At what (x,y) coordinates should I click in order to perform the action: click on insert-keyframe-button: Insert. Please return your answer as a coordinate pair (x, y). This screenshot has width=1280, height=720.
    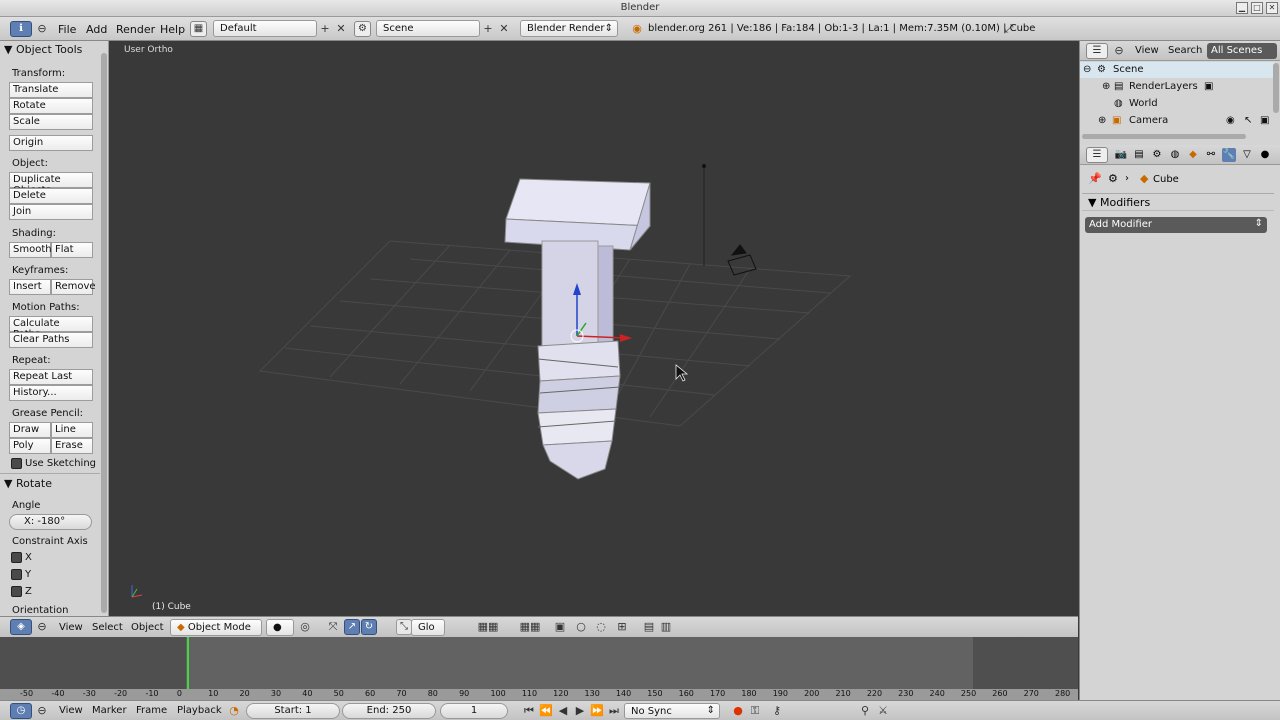
    Looking at the image, I should click on (30, 287).